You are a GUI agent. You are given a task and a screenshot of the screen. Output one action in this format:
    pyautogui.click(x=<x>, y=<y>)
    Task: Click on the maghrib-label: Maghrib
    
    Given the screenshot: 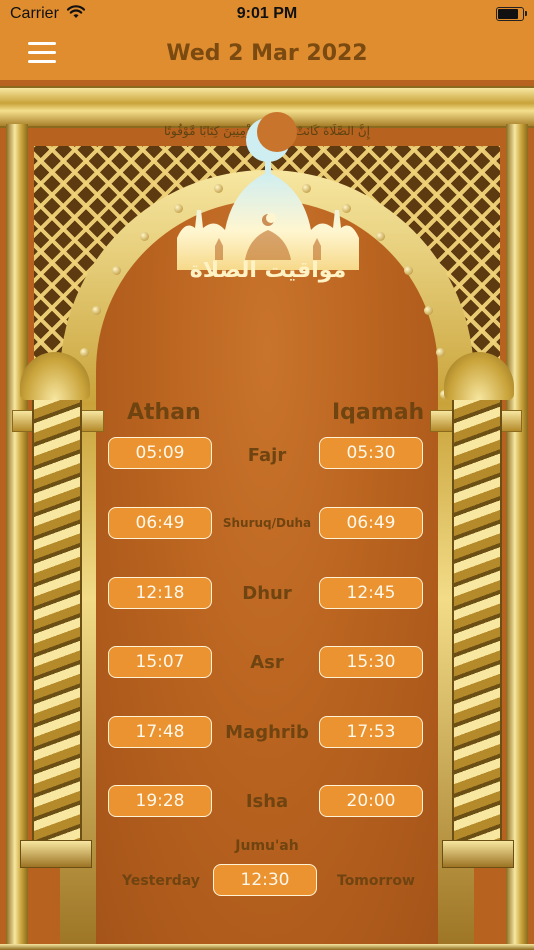 What is the action you would take?
    pyautogui.click(x=267, y=732)
    